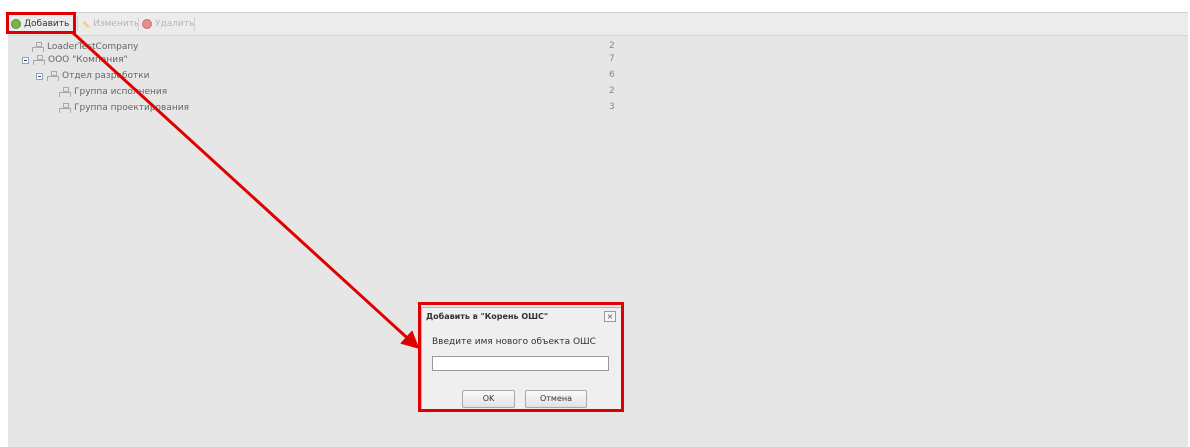  What do you see at coordinates (132, 108) in the screenshot?
I see `tree-node-label: Группа проектирования` at bounding box center [132, 108].